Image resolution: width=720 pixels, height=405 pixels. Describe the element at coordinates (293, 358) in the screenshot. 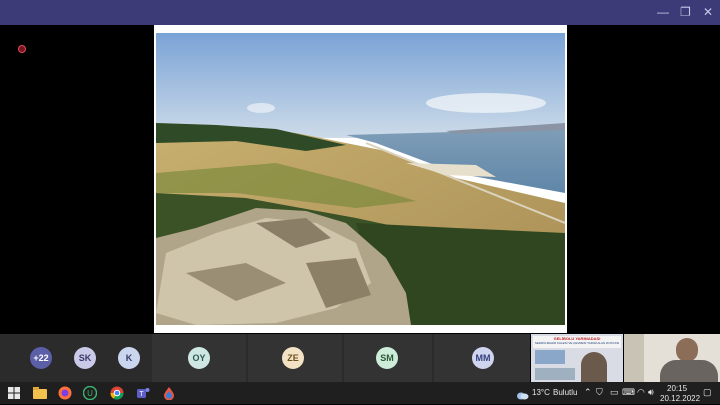

I see `avatar: ZE` at that location.